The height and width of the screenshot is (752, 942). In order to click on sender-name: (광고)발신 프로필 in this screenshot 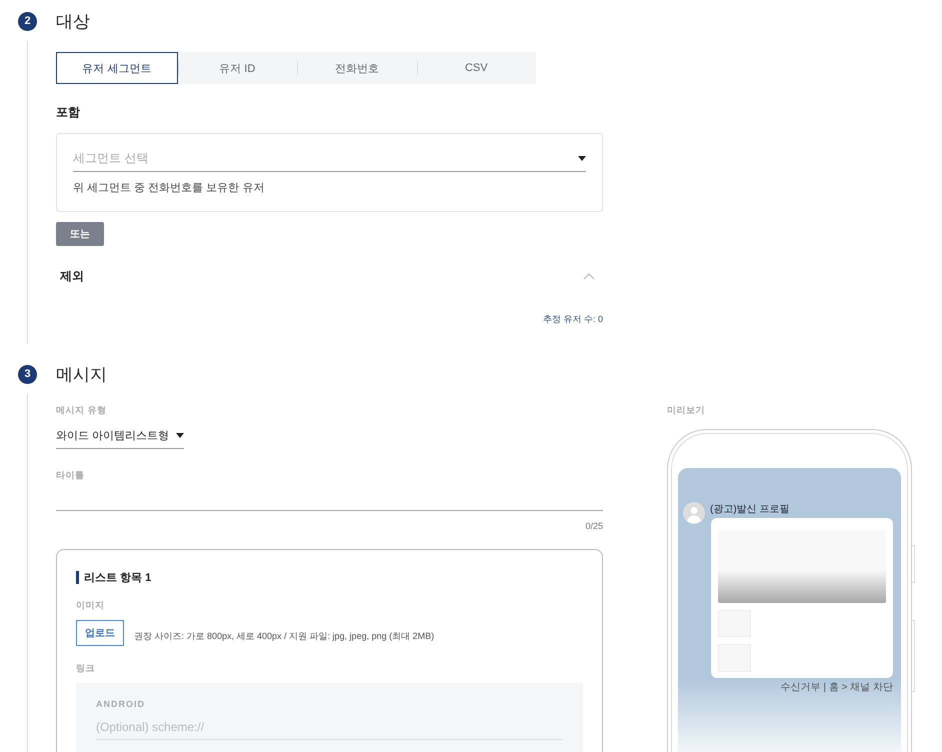, I will do `click(750, 509)`.